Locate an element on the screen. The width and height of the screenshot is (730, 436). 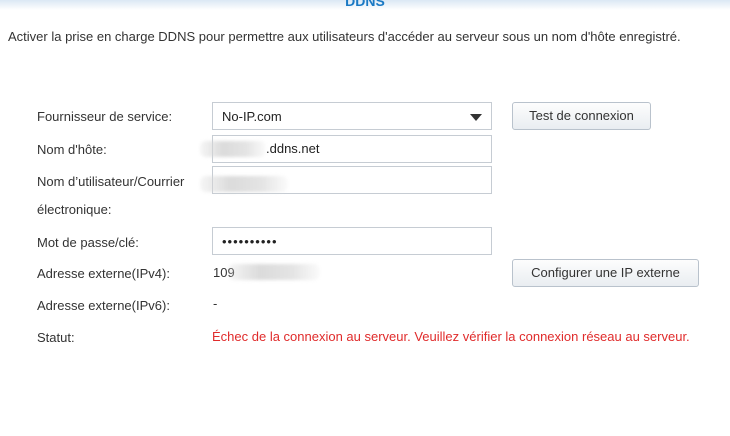
status-label: Statut: is located at coordinates (56, 337).